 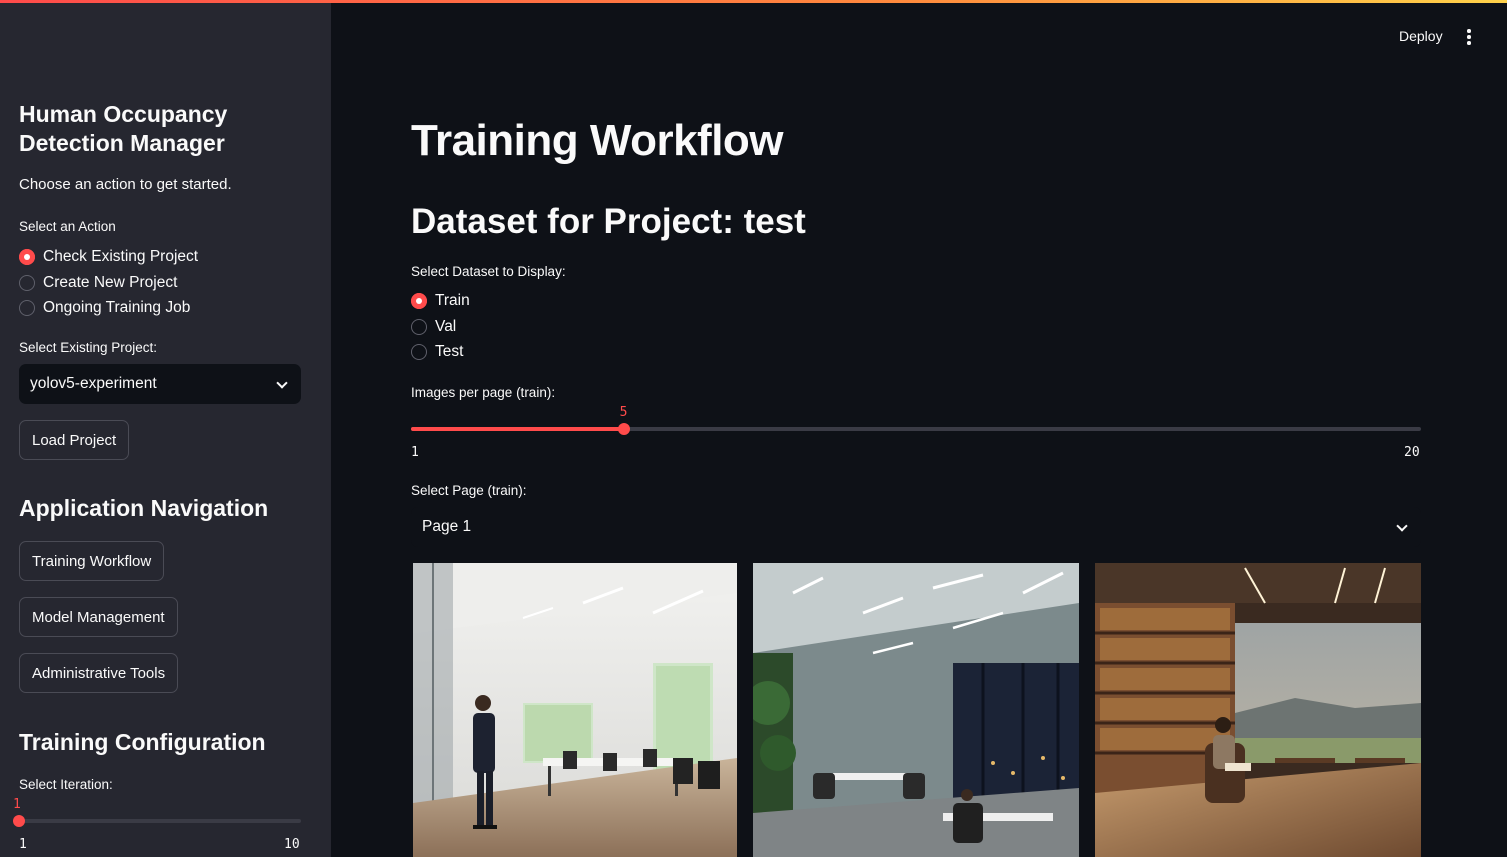 I want to click on radio-dataset-val: Val, so click(x=433, y=327).